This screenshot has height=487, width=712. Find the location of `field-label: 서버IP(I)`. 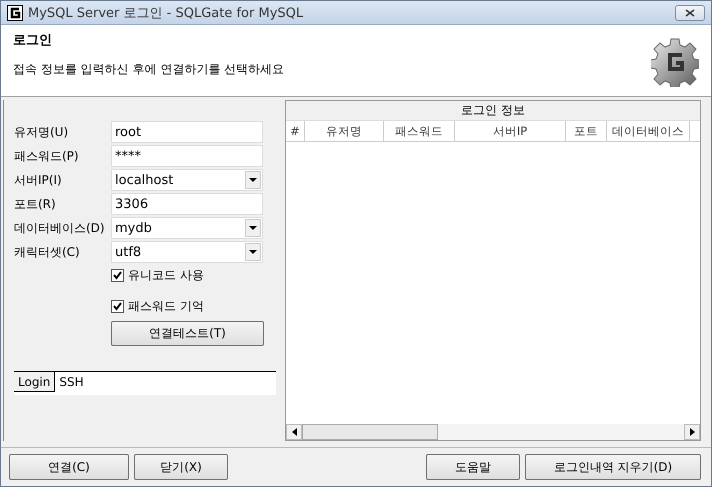

field-label: 서버IP(I) is located at coordinates (38, 180).